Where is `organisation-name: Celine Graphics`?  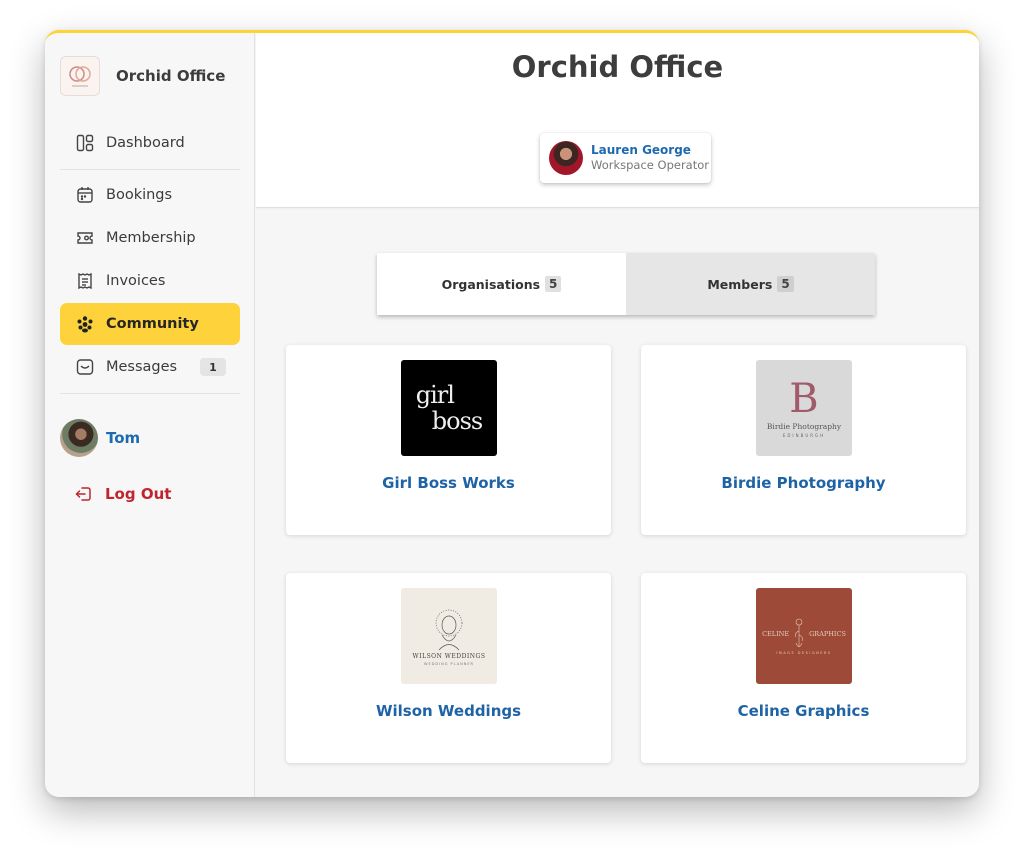 organisation-name: Celine Graphics is located at coordinates (803, 711).